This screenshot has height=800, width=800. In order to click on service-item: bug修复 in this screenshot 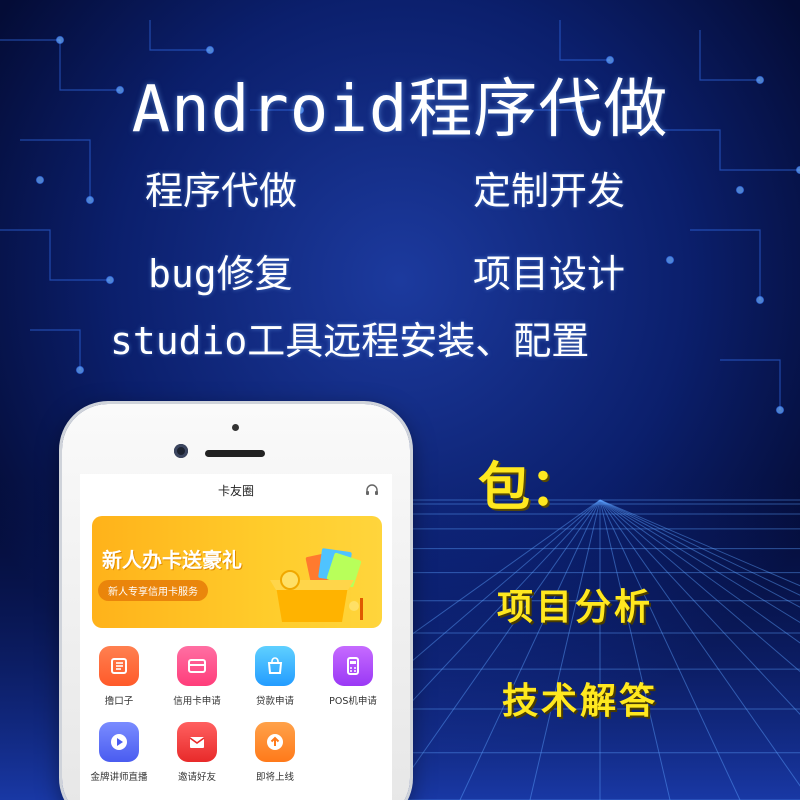, I will do `click(220, 274)`.